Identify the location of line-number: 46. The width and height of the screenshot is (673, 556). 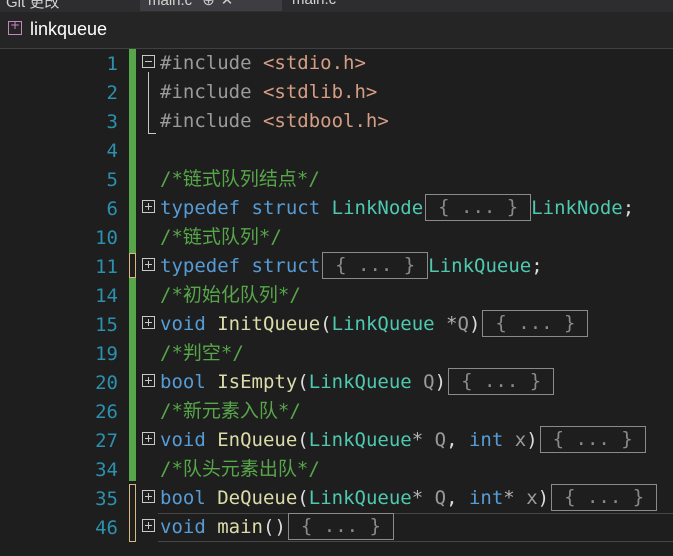
(106, 528).